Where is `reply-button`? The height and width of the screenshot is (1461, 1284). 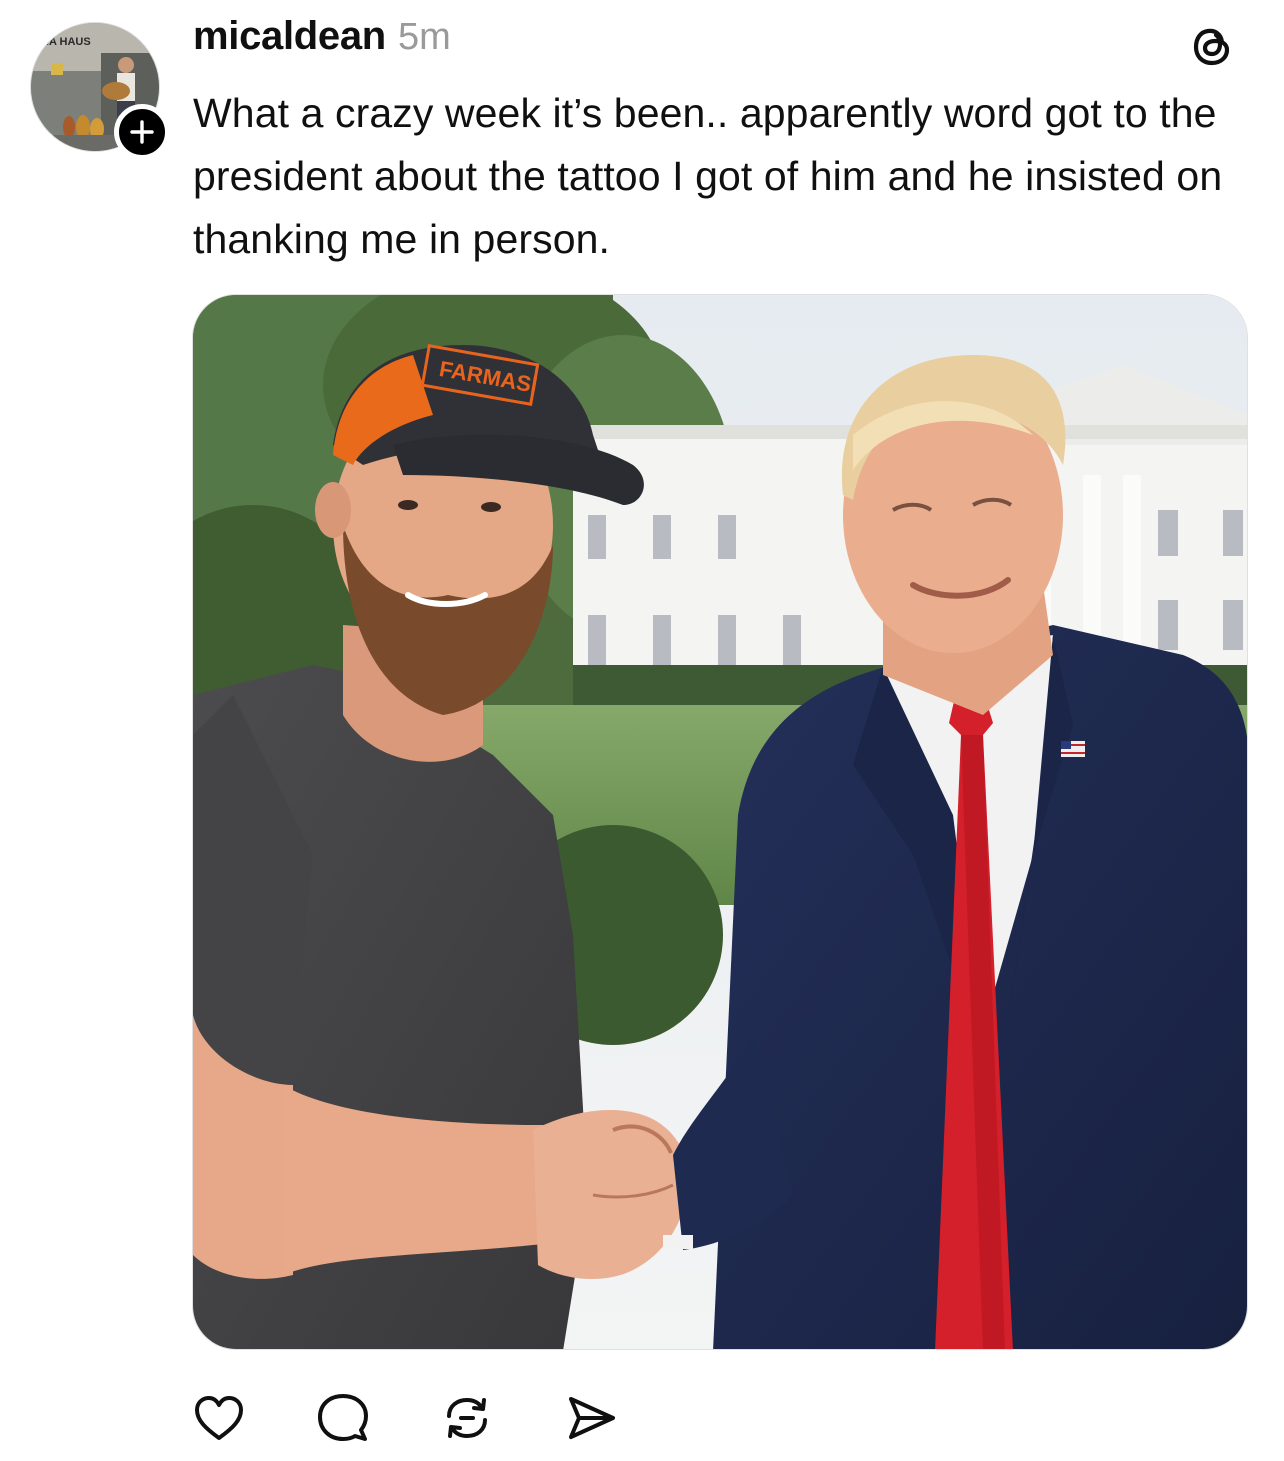
reply-button is located at coordinates (343, 1418).